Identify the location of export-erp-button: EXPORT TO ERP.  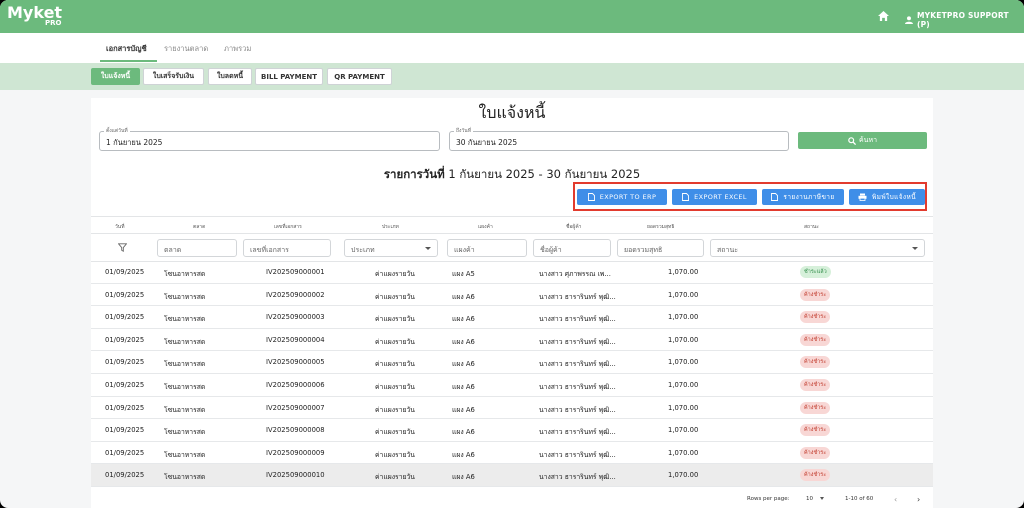
(622, 197).